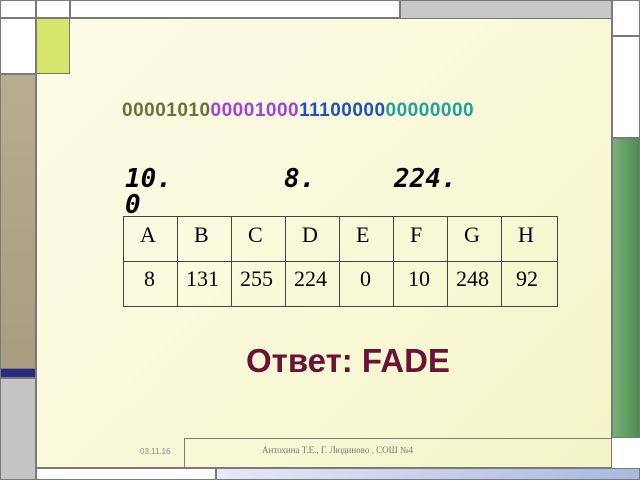  Describe the element at coordinates (526, 234) in the screenshot. I see `letter-h: H` at that location.